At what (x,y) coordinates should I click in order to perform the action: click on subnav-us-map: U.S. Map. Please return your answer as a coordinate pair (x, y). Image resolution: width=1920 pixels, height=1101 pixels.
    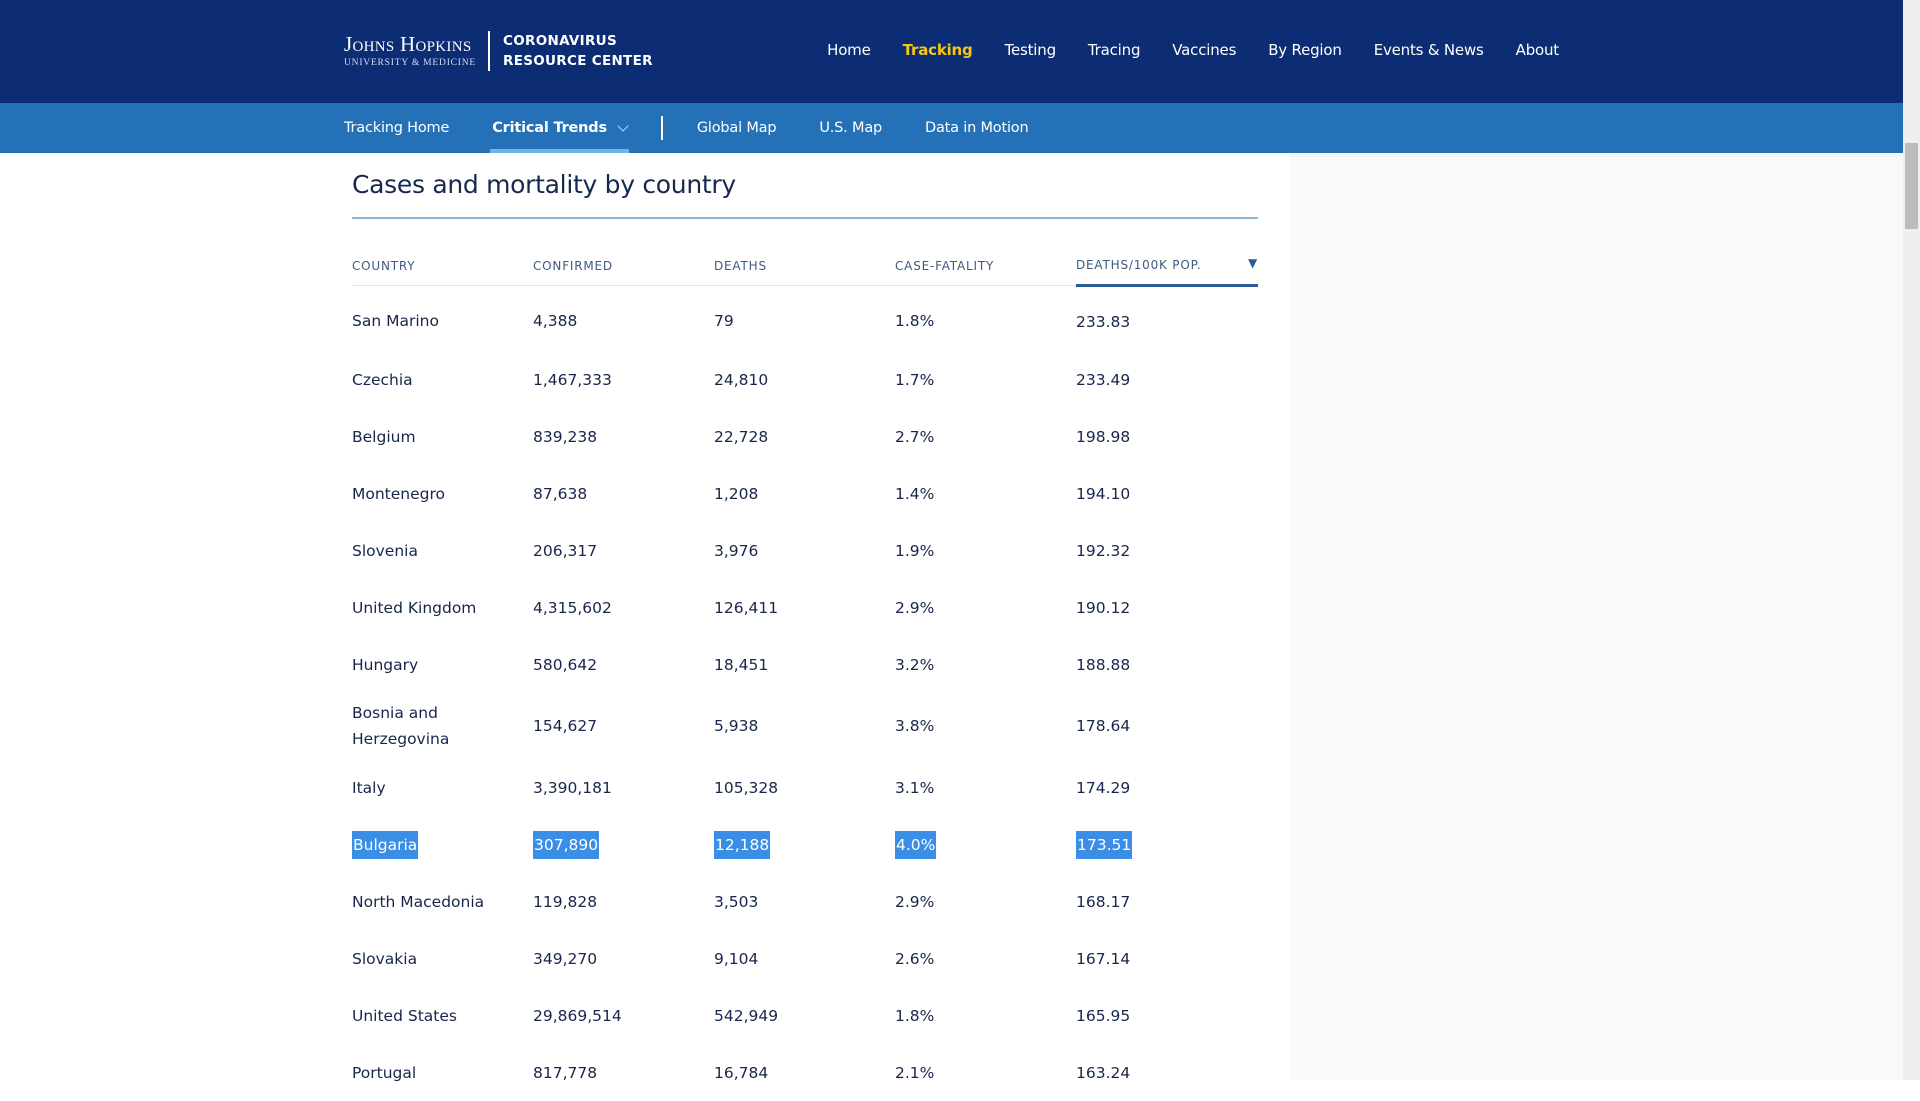
    Looking at the image, I should click on (850, 128).